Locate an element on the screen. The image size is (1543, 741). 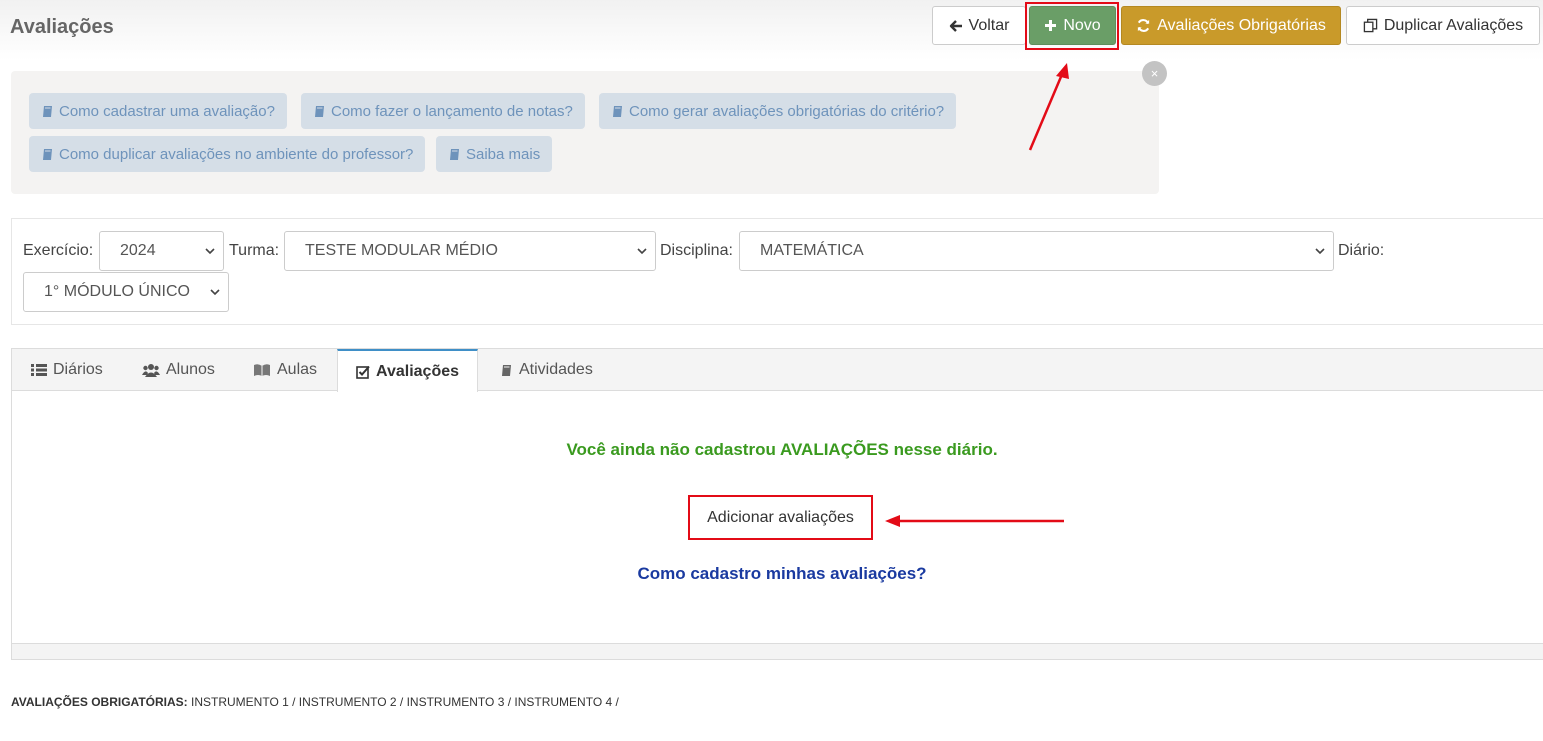
tab-alunos: Alunos is located at coordinates (178, 370).